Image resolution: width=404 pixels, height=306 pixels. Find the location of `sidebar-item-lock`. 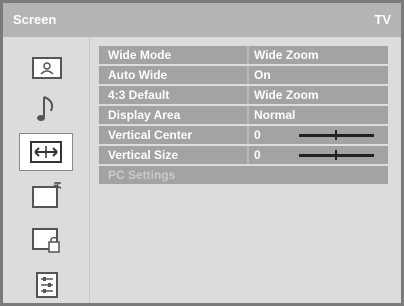

sidebar-item-lock is located at coordinates (47, 241).